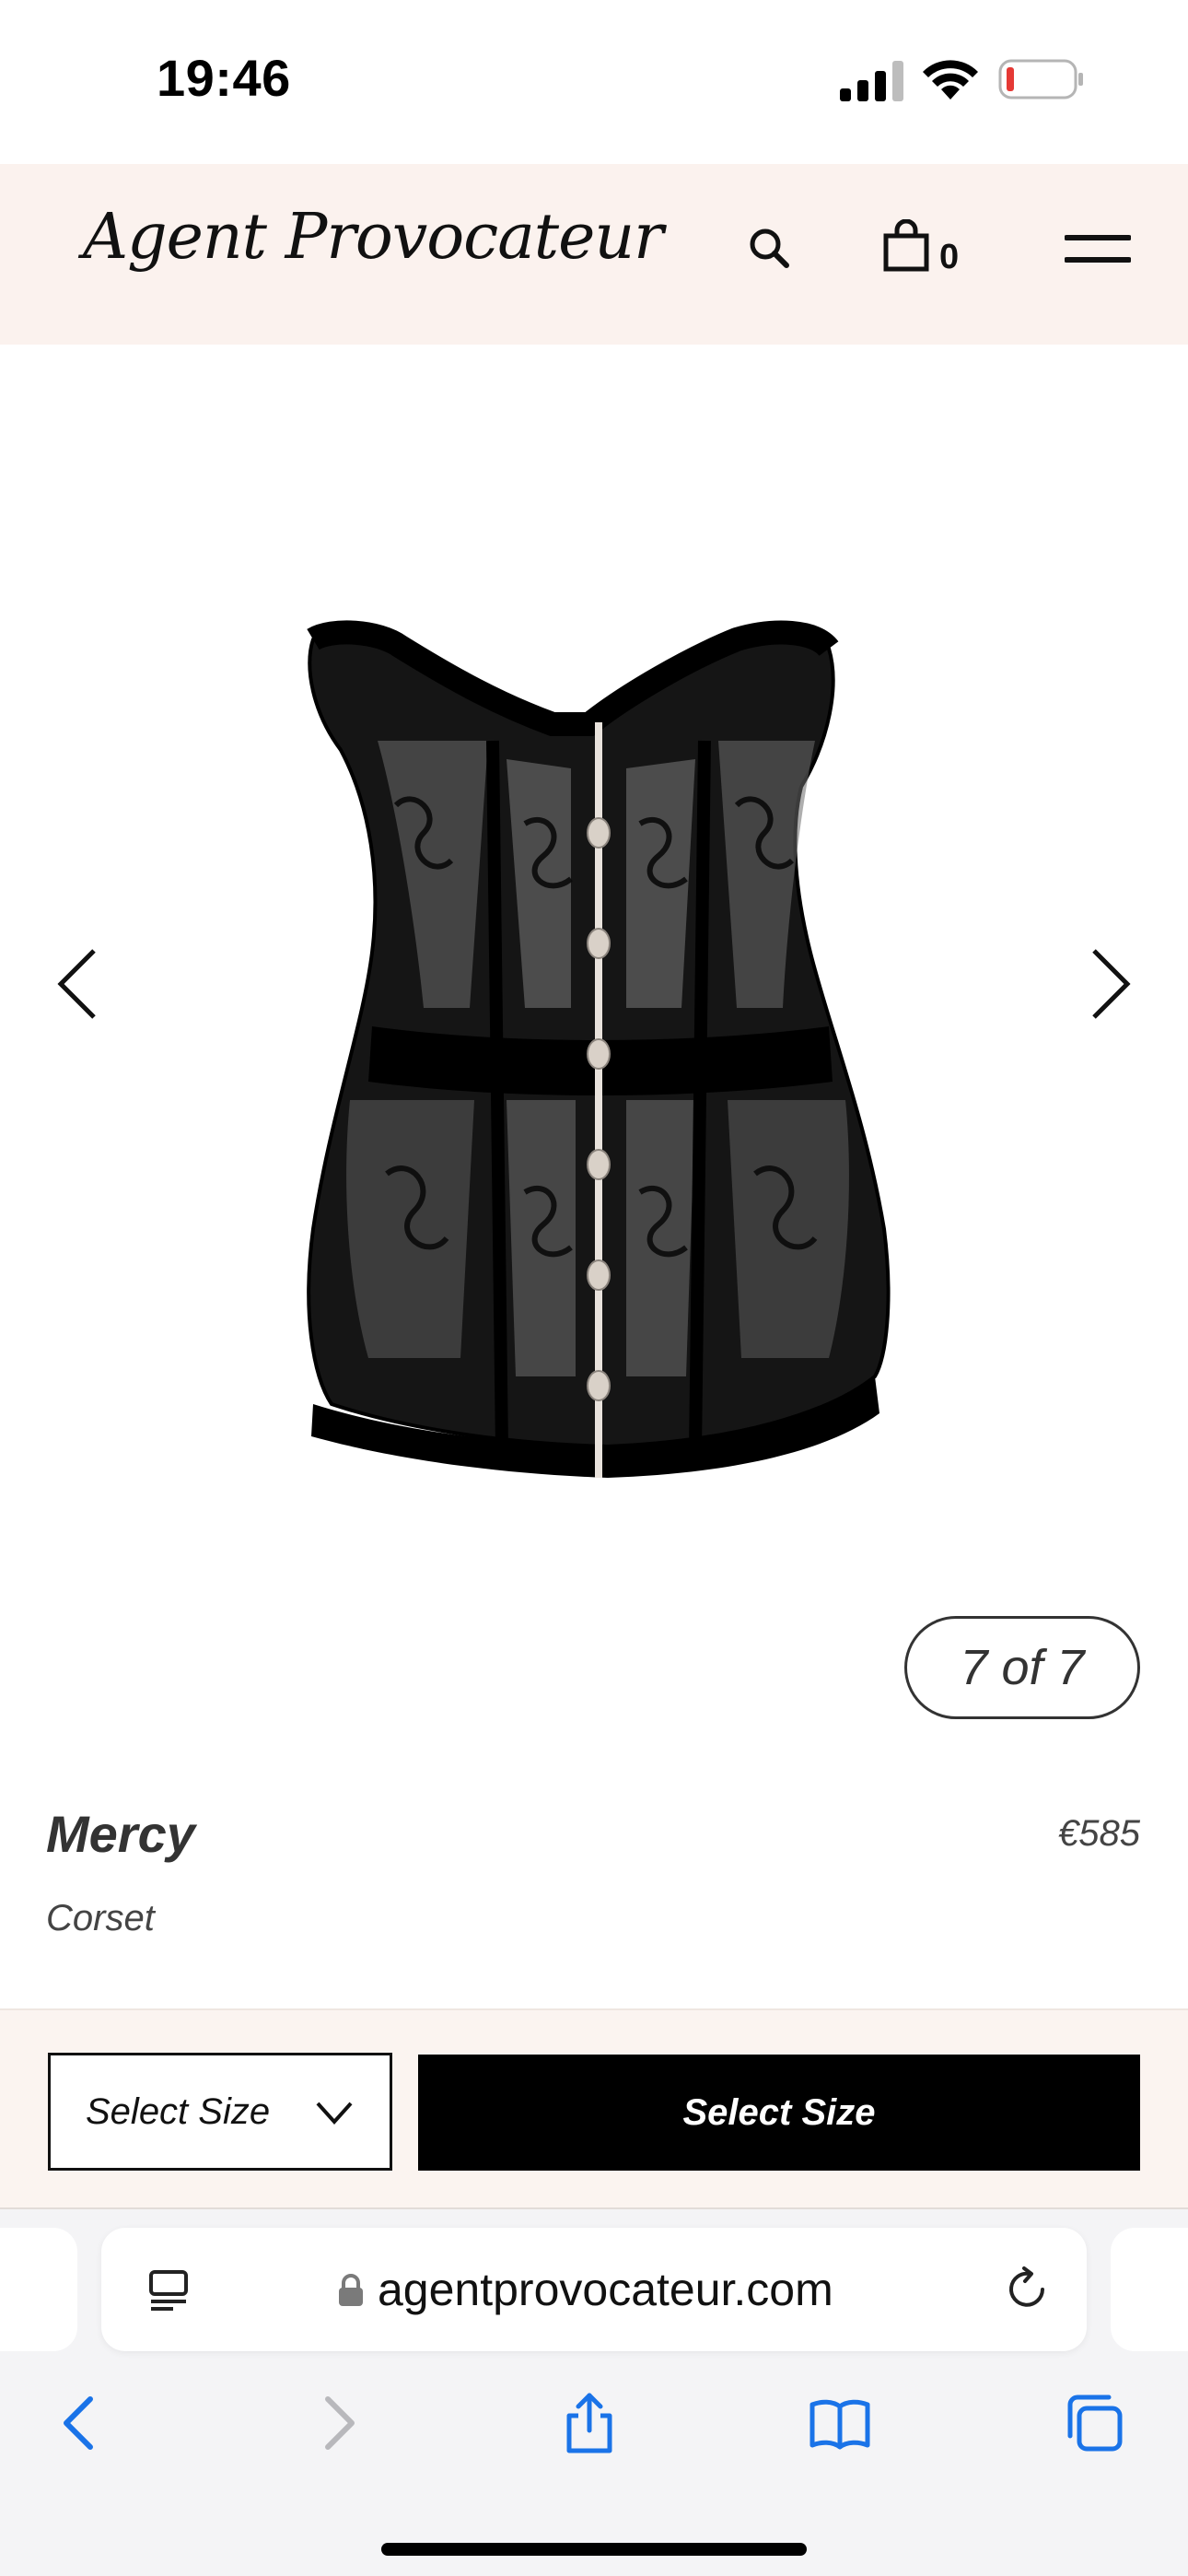 The width and height of the screenshot is (1188, 2576). What do you see at coordinates (224, 78) in the screenshot?
I see `status-time: 19:46` at bounding box center [224, 78].